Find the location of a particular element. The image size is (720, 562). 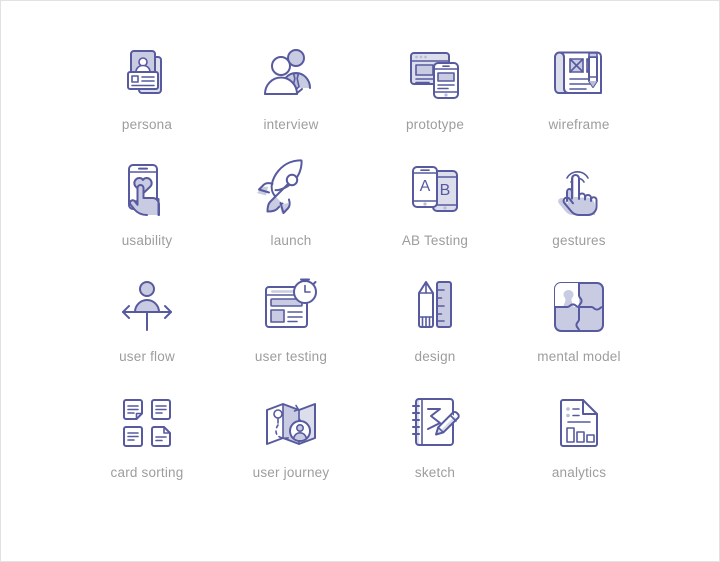

card-sorting-icon is located at coordinates (147, 423).